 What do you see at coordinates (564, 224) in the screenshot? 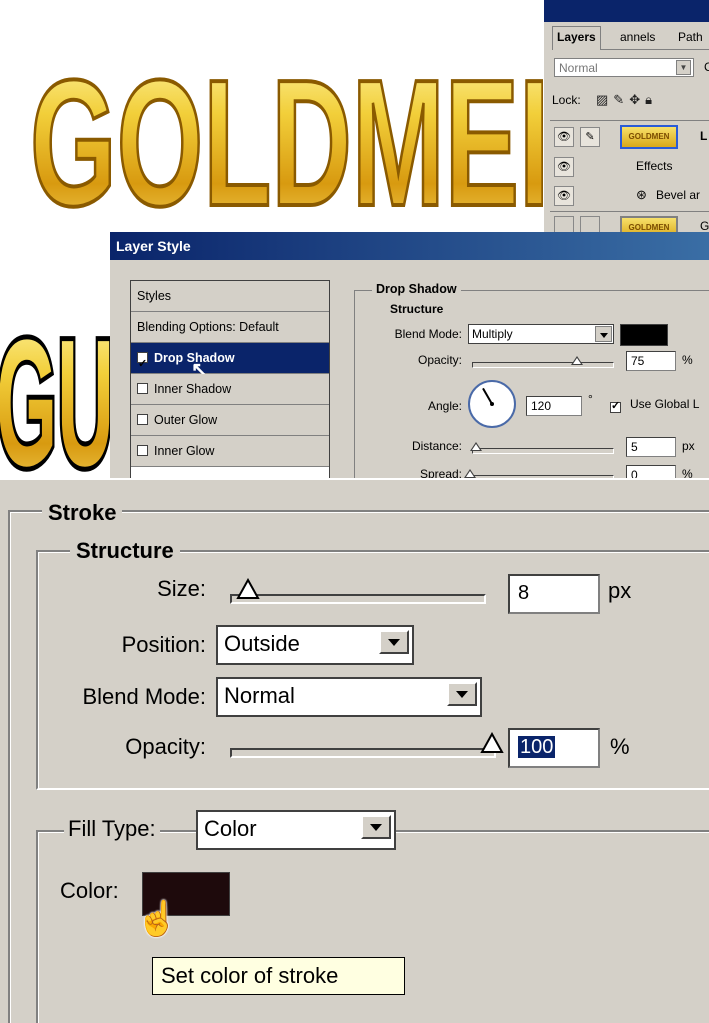
I see `visibility-slot` at bounding box center [564, 224].